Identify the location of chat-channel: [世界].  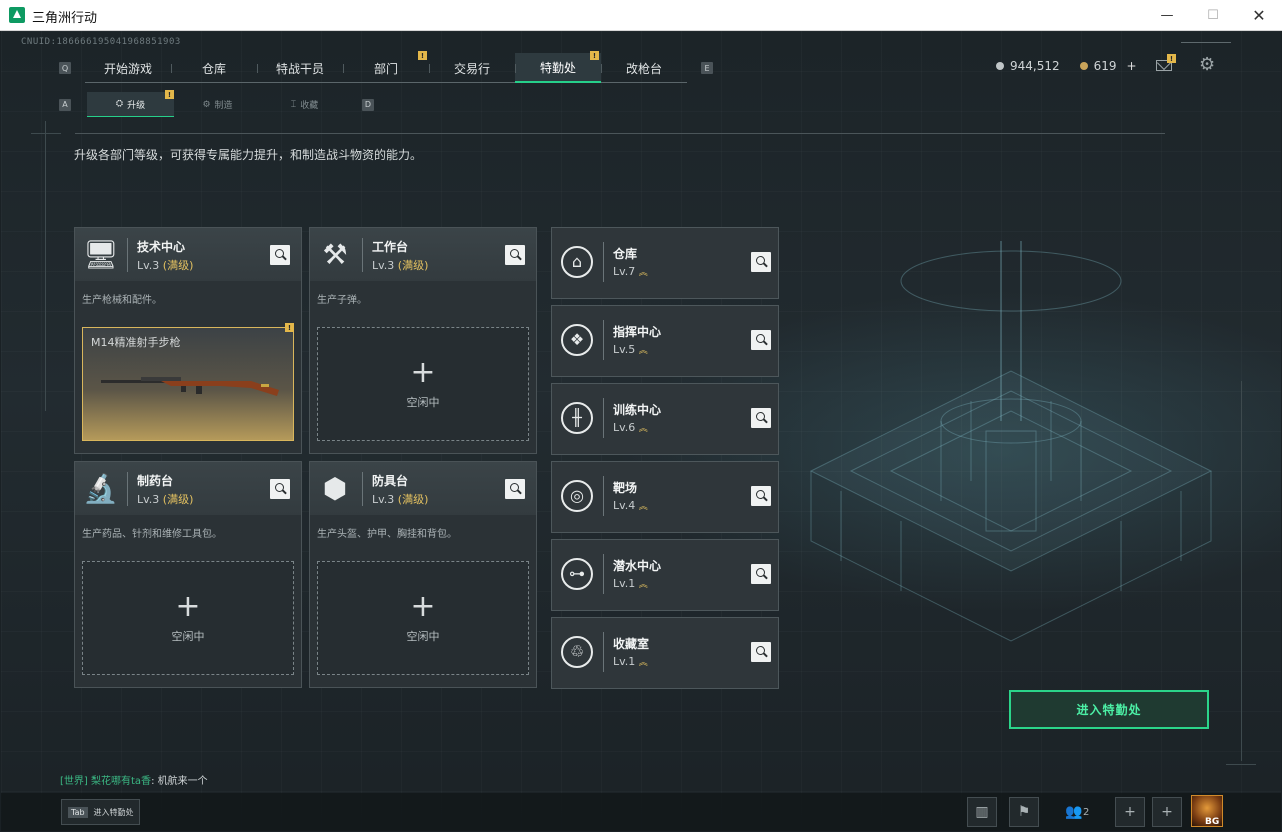
(74, 781).